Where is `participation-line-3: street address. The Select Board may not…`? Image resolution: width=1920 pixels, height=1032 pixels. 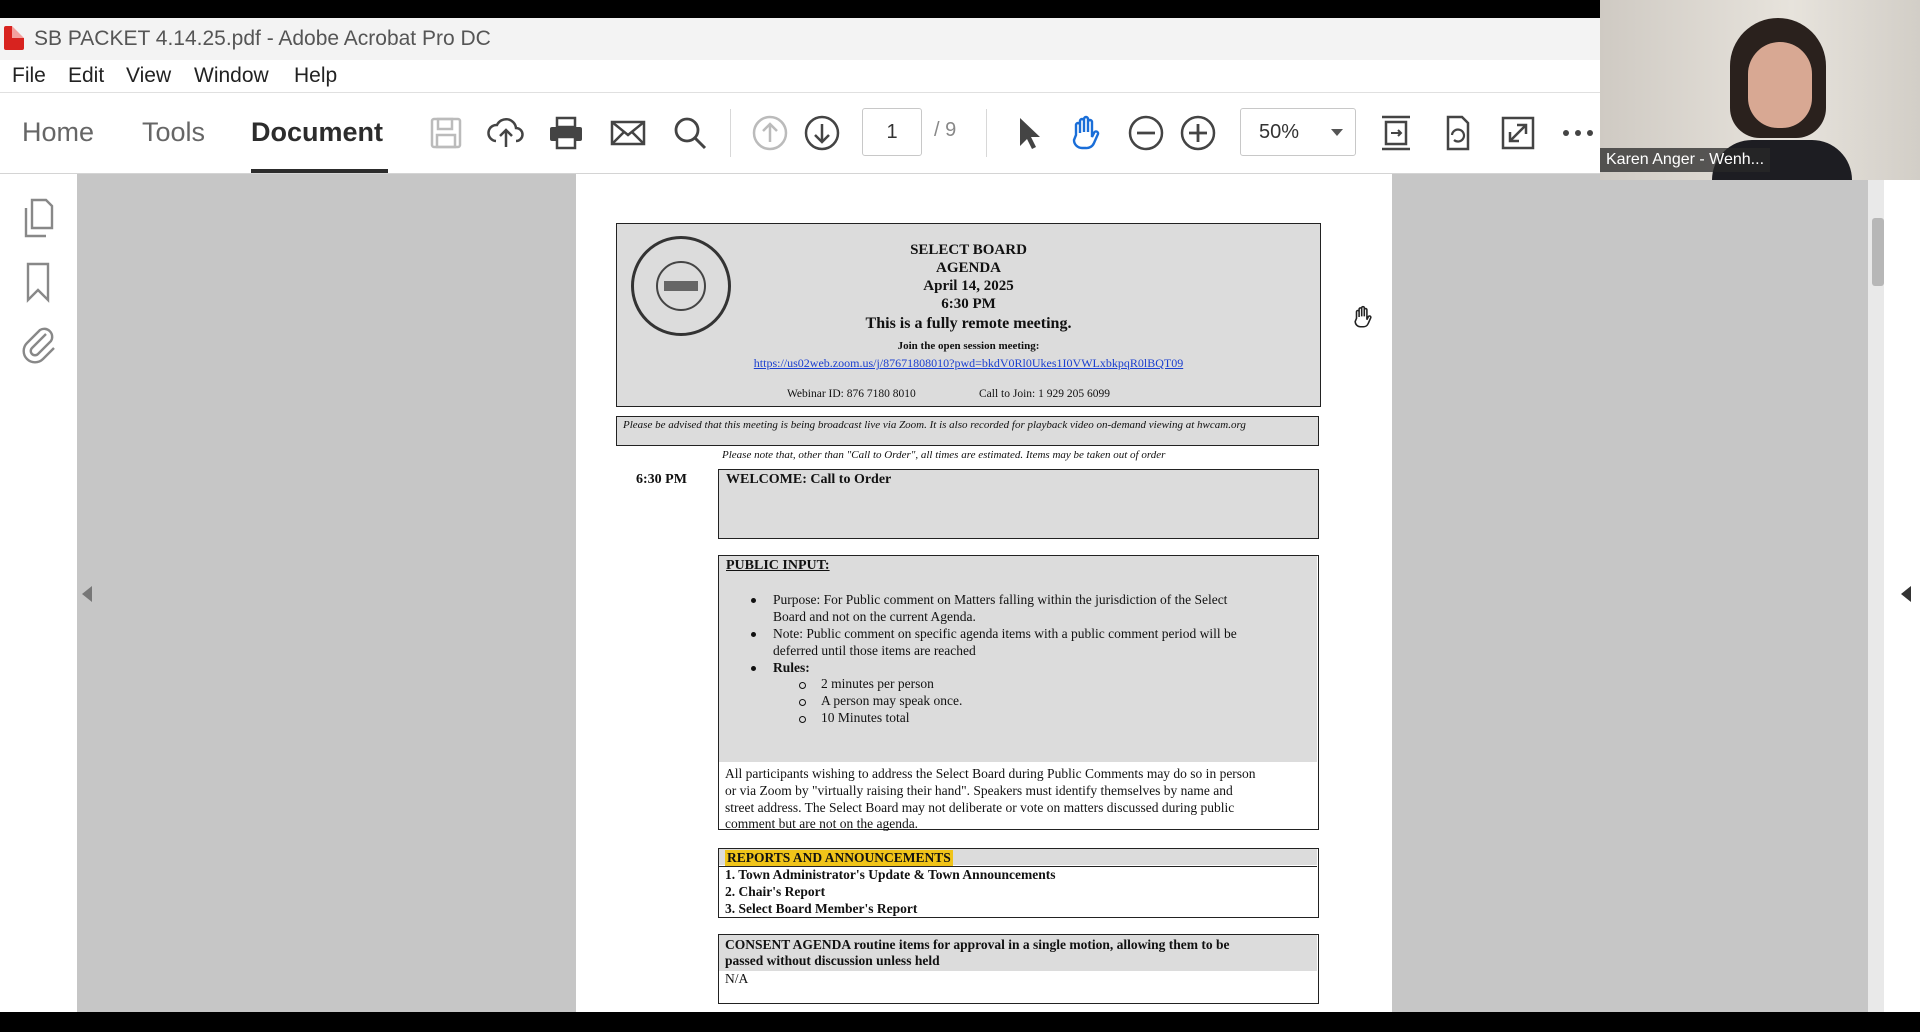 participation-line-3: street address. The Select Board may not… is located at coordinates (980, 807).